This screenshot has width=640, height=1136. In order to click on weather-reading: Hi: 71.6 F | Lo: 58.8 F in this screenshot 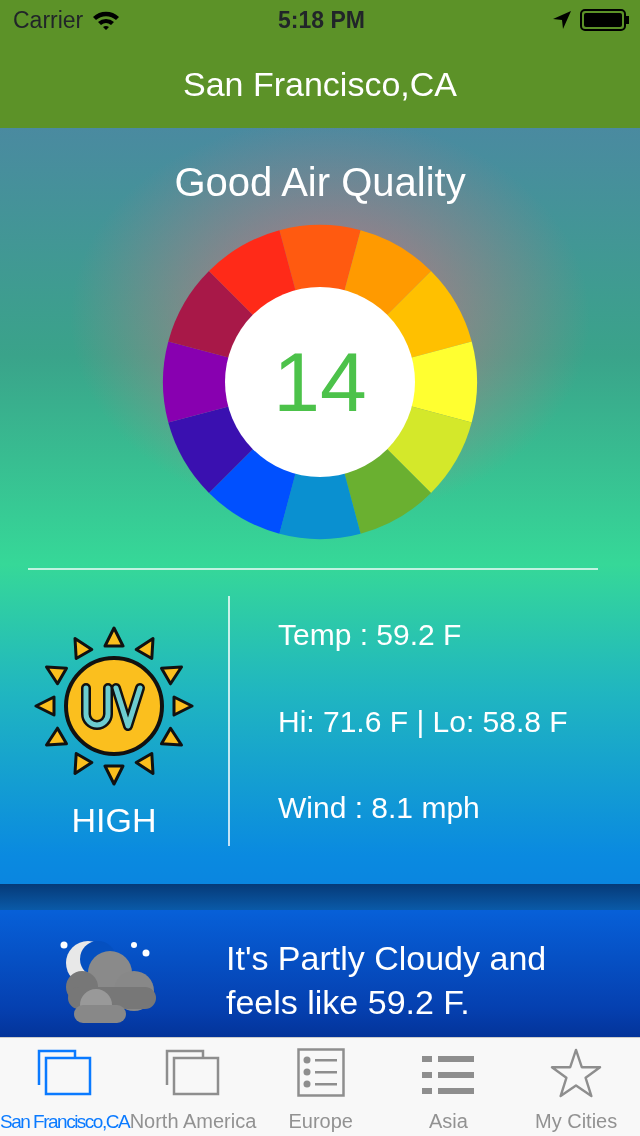, I will do `click(423, 721)`.